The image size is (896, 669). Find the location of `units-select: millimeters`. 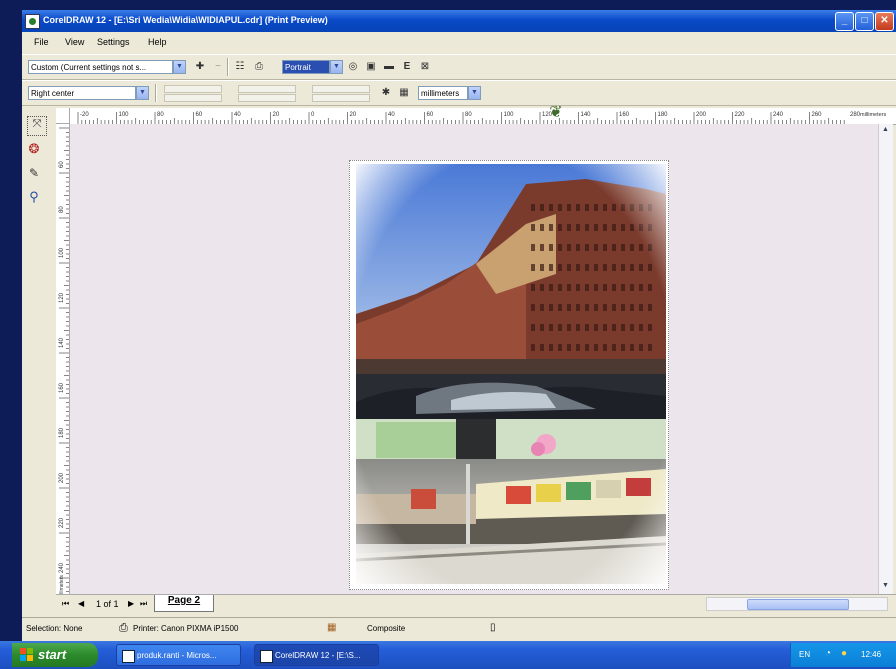

units-select: millimeters is located at coordinates (443, 93).